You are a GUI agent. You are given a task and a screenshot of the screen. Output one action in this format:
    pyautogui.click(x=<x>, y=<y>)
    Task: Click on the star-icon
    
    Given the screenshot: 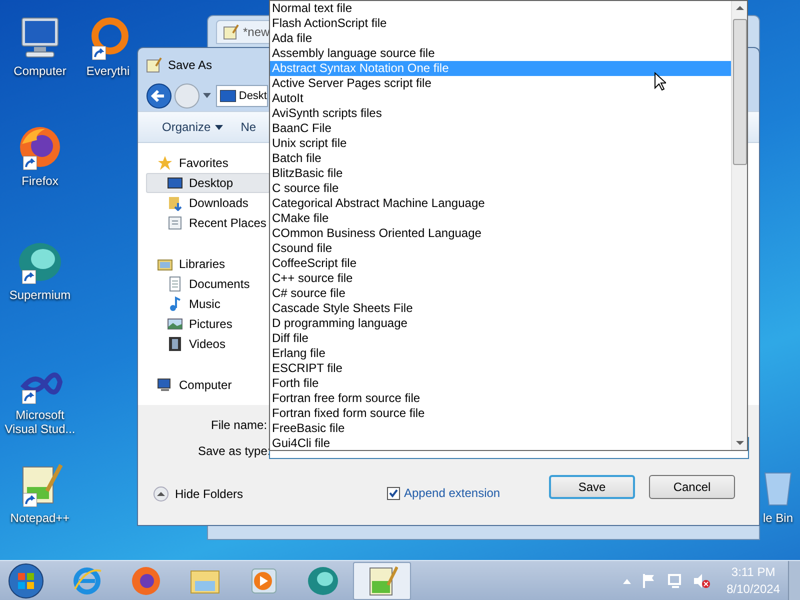 What is the action you would take?
    pyautogui.click(x=165, y=163)
    